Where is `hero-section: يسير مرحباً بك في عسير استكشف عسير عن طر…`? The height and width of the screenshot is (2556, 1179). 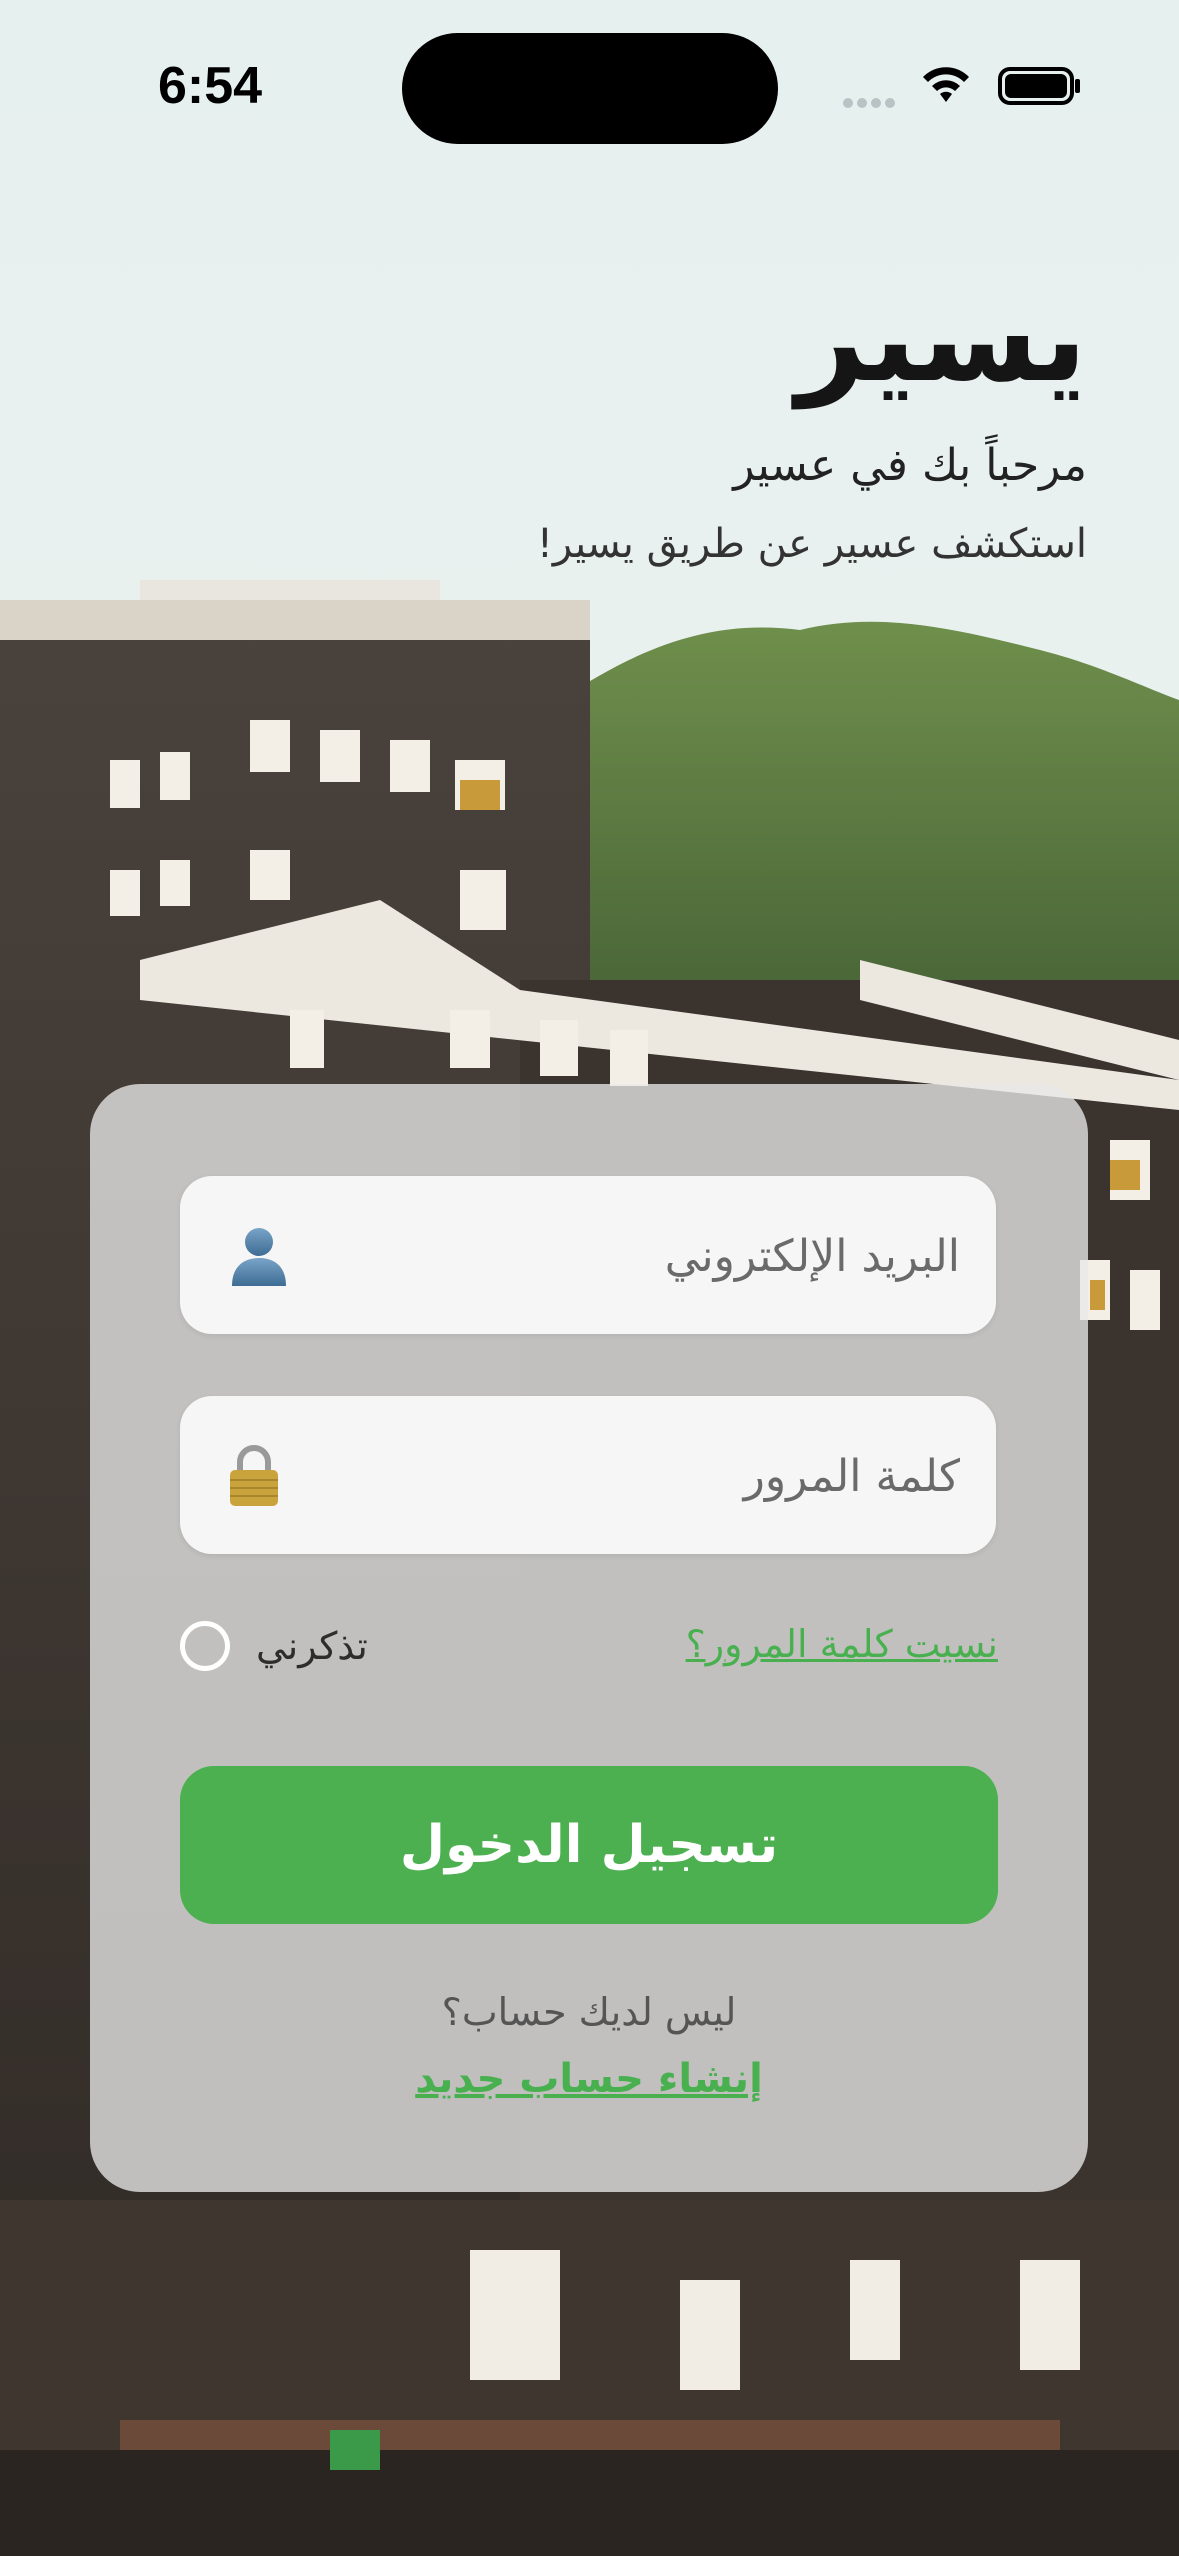
hero-section: يسير مرحباً بك في عسير استكشف عسير عن طر… is located at coordinates (811, 419).